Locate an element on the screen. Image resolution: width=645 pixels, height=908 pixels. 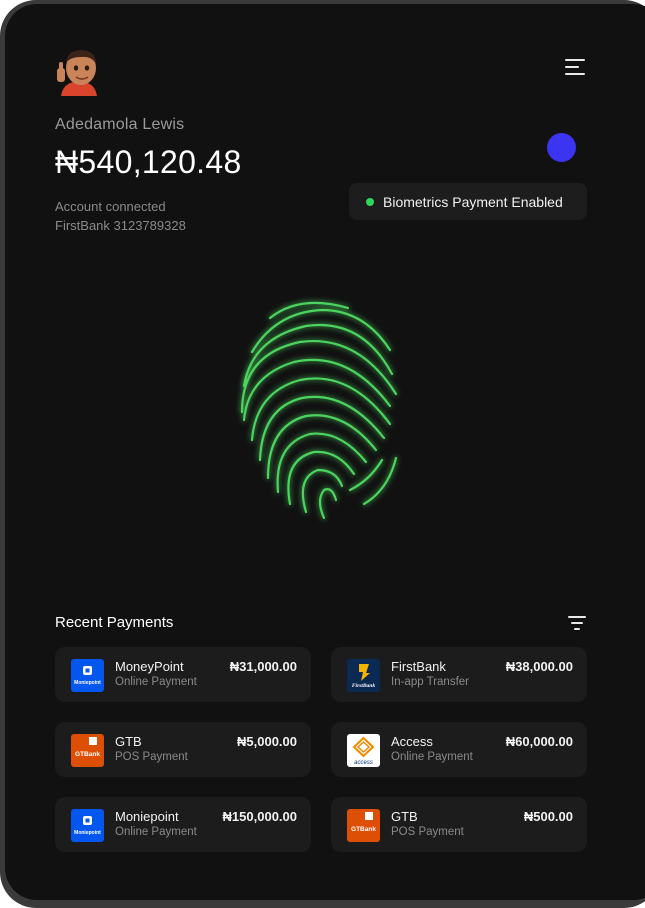
payment-title: Moniepoint is located at coordinates (147, 816).